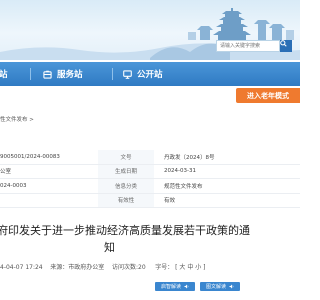 The width and height of the screenshot is (320, 300). Describe the element at coordinates (216, 287) in the screenshot. I see `graphic-reading-label: 图文解读` at that location.